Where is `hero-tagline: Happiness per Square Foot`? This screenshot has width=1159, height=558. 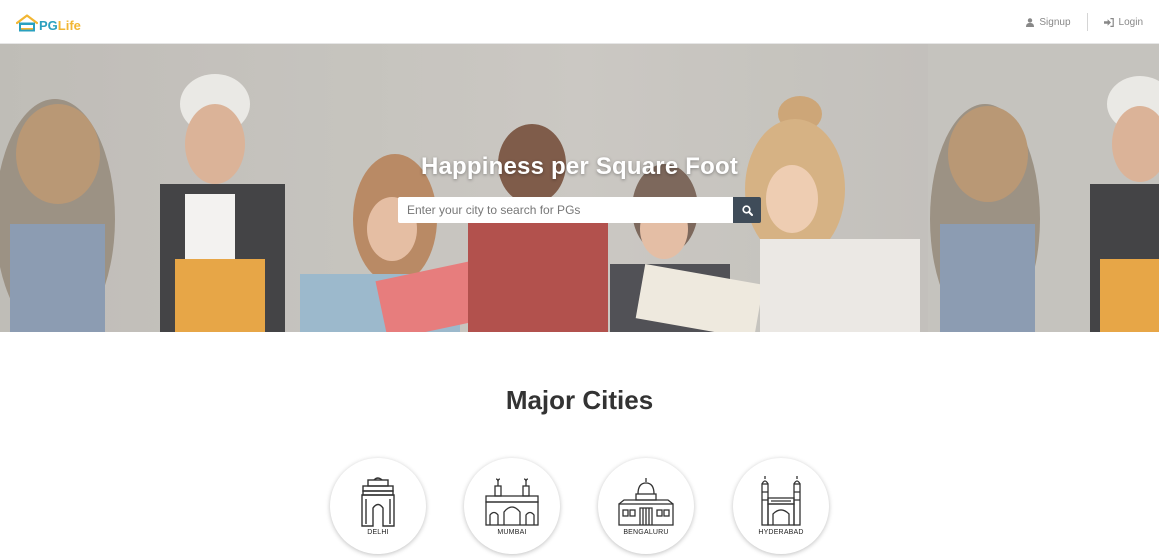
hero-tagline: Happiness per Square Foot is located at coordinates (579, 166).